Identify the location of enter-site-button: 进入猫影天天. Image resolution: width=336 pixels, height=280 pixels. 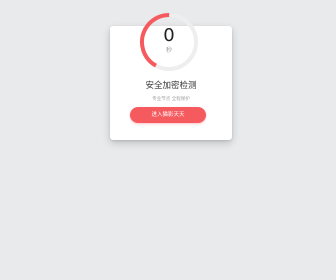
(168, 115).